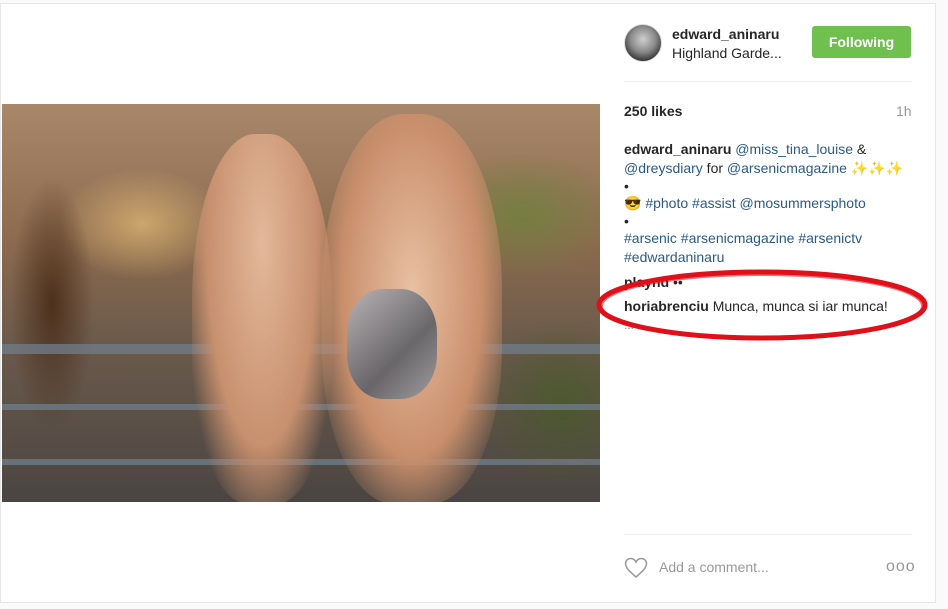 This screenshot has height=609, width=948. I want to click on caption-line-3: 😎 #photo #assist @mosummersphoto, so click(769, 203).